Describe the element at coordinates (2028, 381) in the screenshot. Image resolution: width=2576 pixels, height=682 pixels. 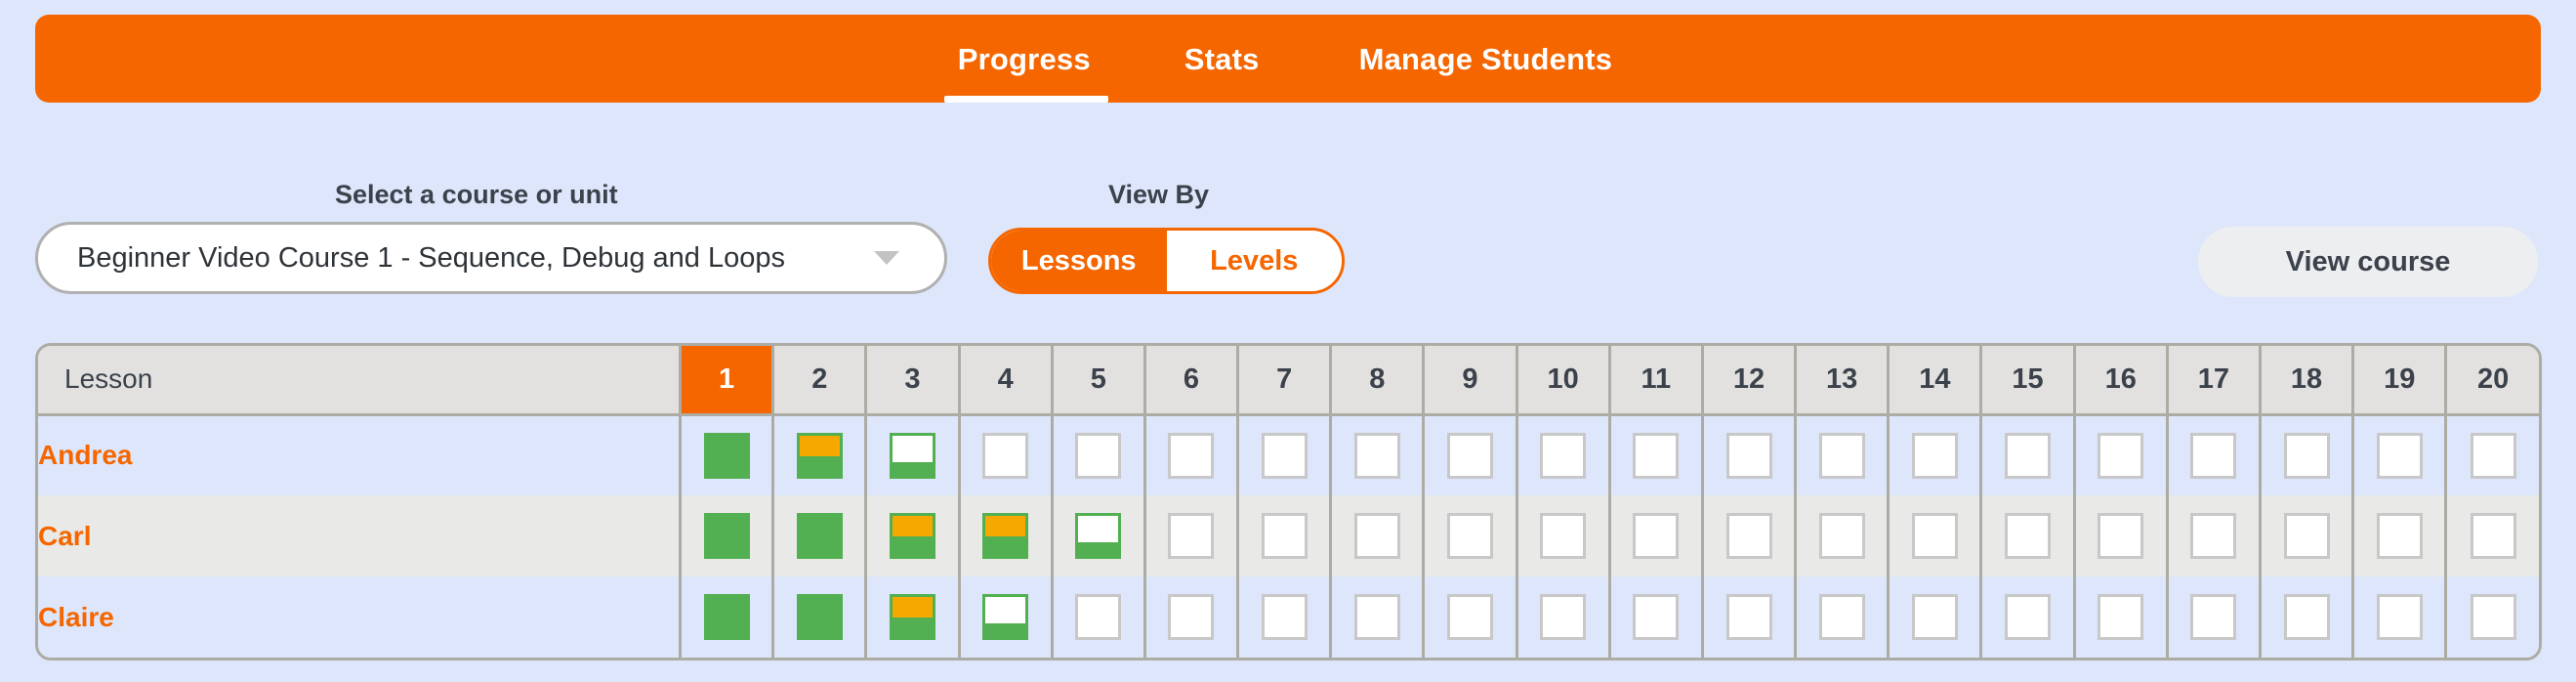
I see `header-lesson-15: 15` at that location.